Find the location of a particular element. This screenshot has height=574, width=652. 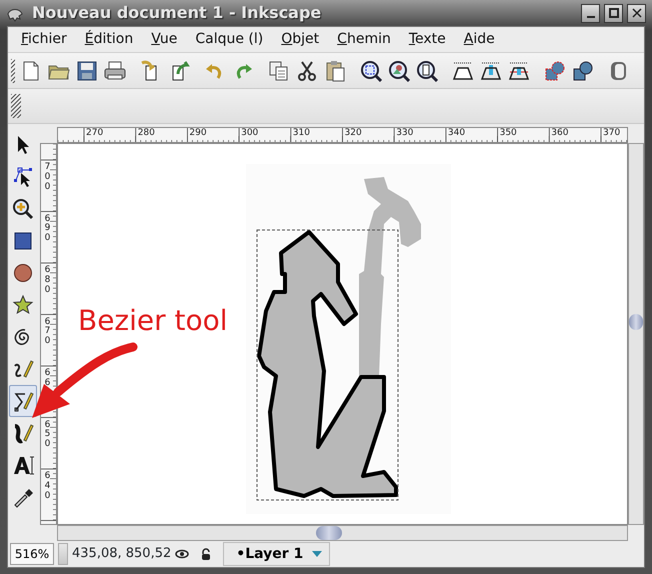

ruler-label: 320 is located at coordinates (353, 133).